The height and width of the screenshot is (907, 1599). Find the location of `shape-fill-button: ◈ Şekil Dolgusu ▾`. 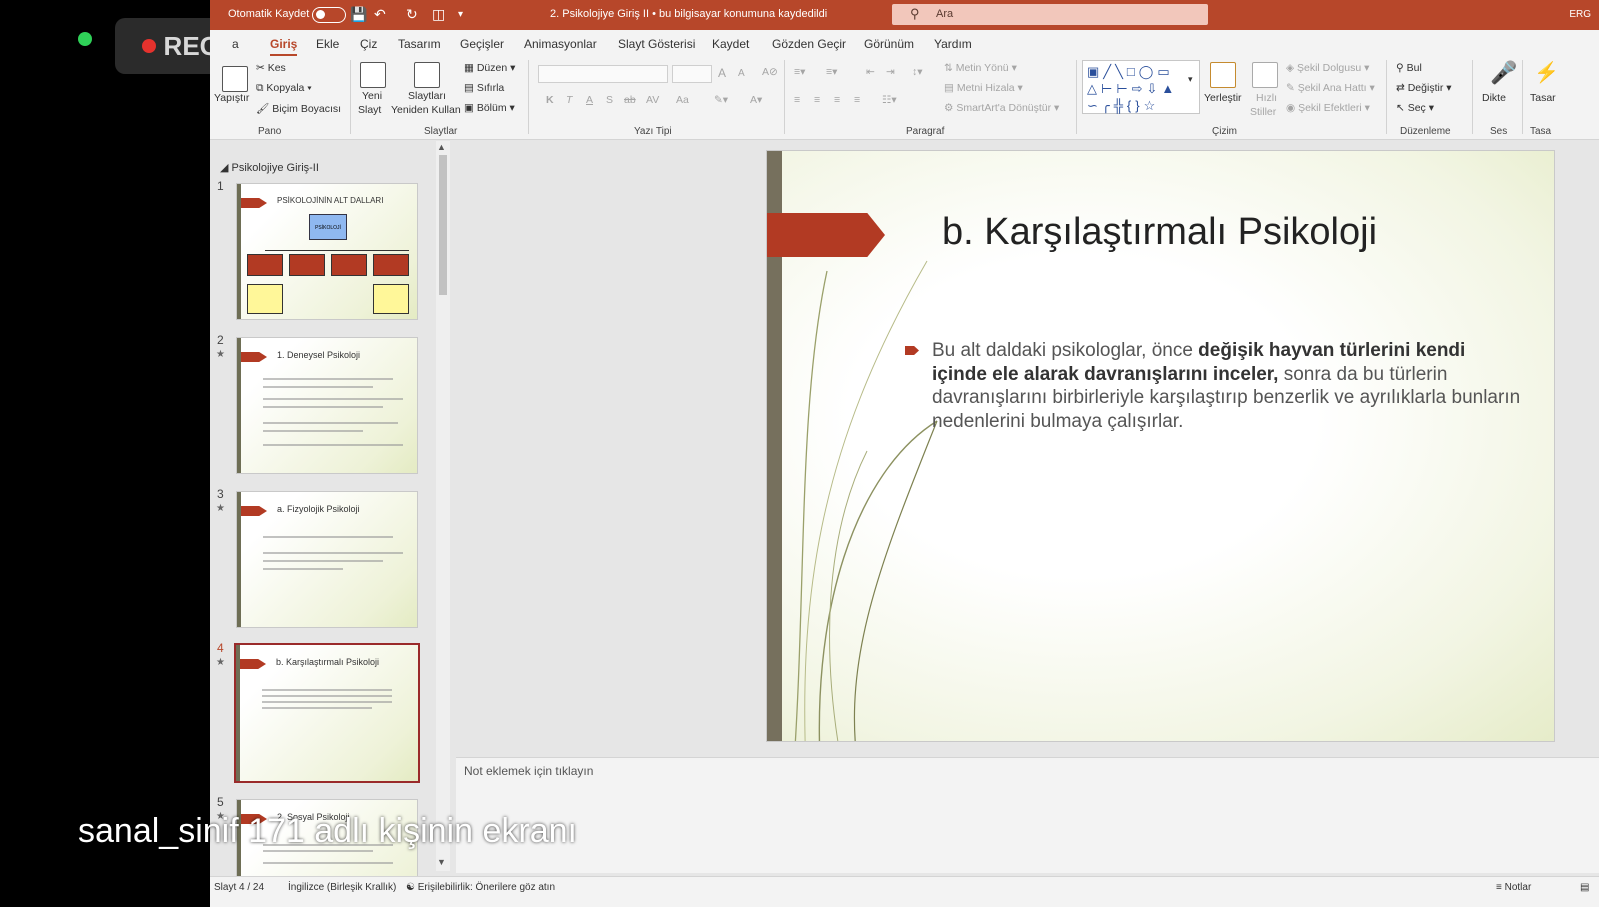

shape-fill-button: ◈ Şekil Dolgusu ▾ is located at coordinates (1327, 68).